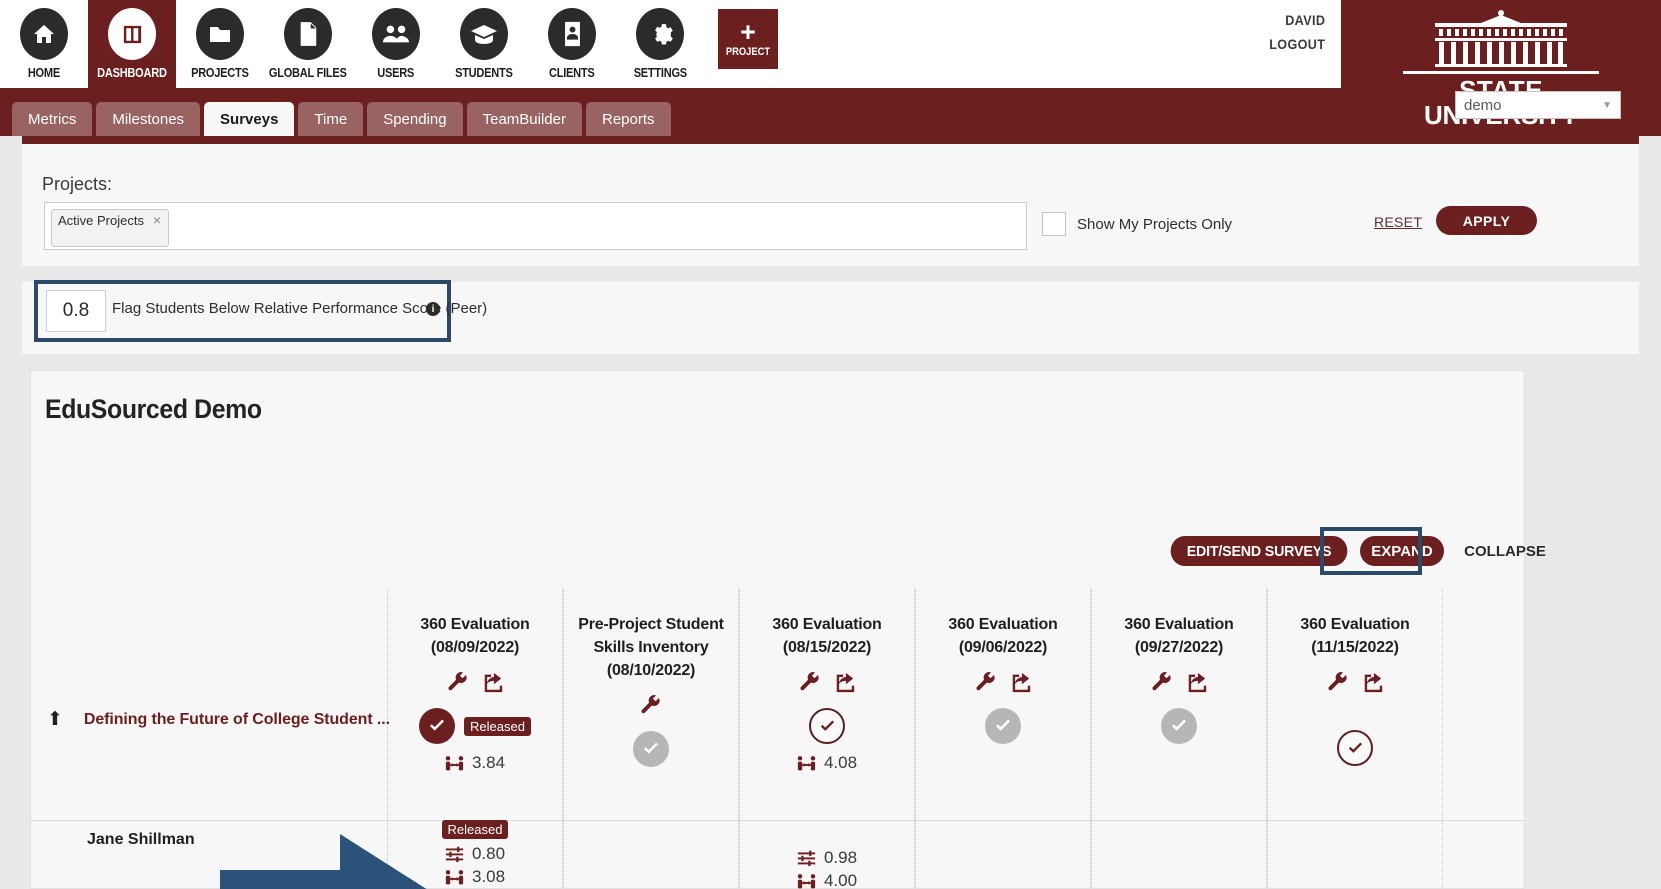  I want to click on tab-spending: Spending, so click(415, 119).